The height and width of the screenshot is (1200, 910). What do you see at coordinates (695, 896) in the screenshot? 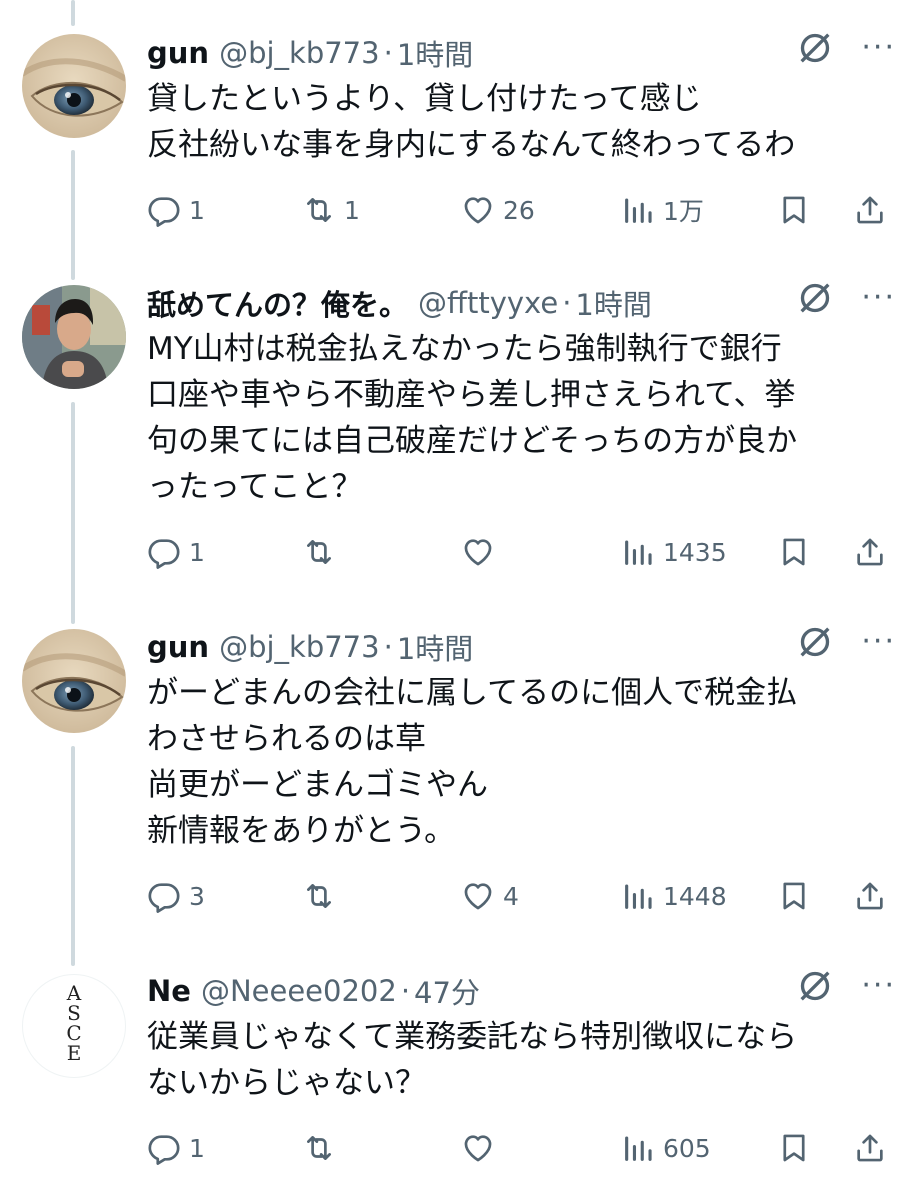
I see `view-count: 1448` at bounding box center [695, 896].